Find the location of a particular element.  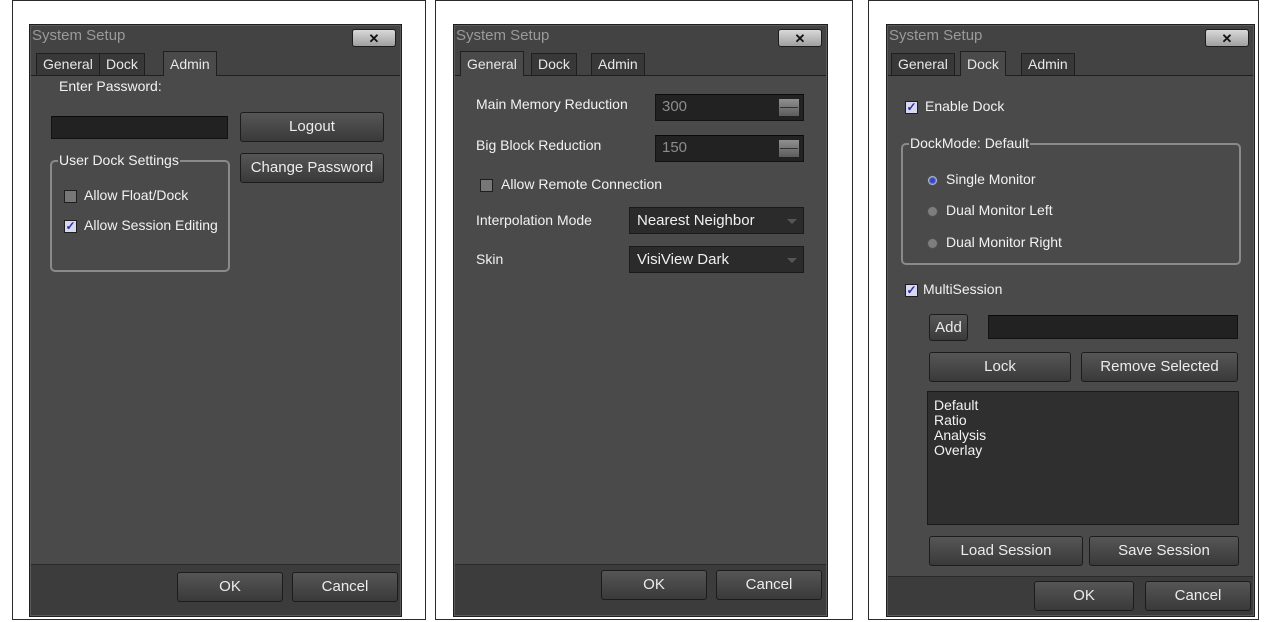

session-name-input is located at coordinates (1113, 327).